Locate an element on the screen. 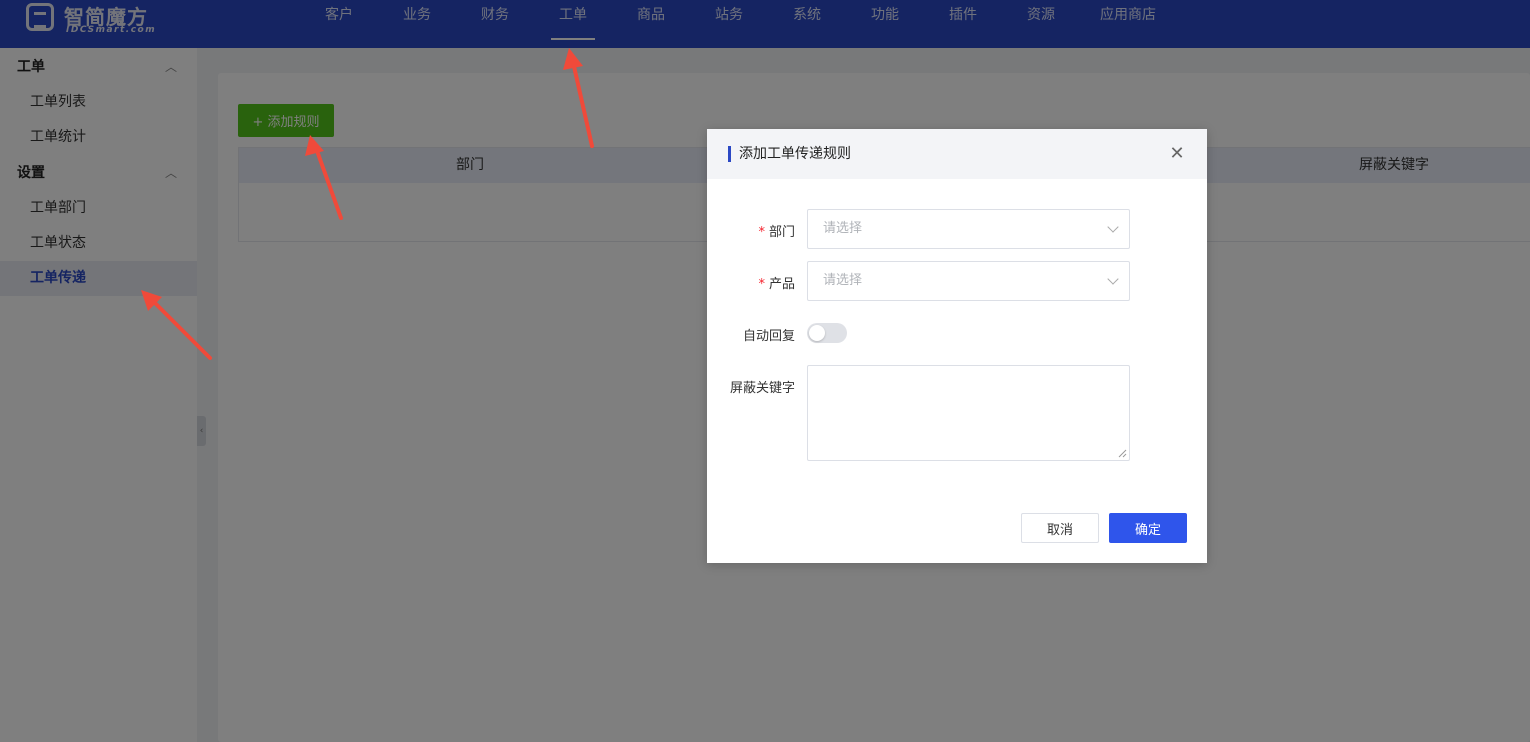 This screenshot has width=1530, height=742. blocked-keywords-textarea is located at coordinates (968, 413).